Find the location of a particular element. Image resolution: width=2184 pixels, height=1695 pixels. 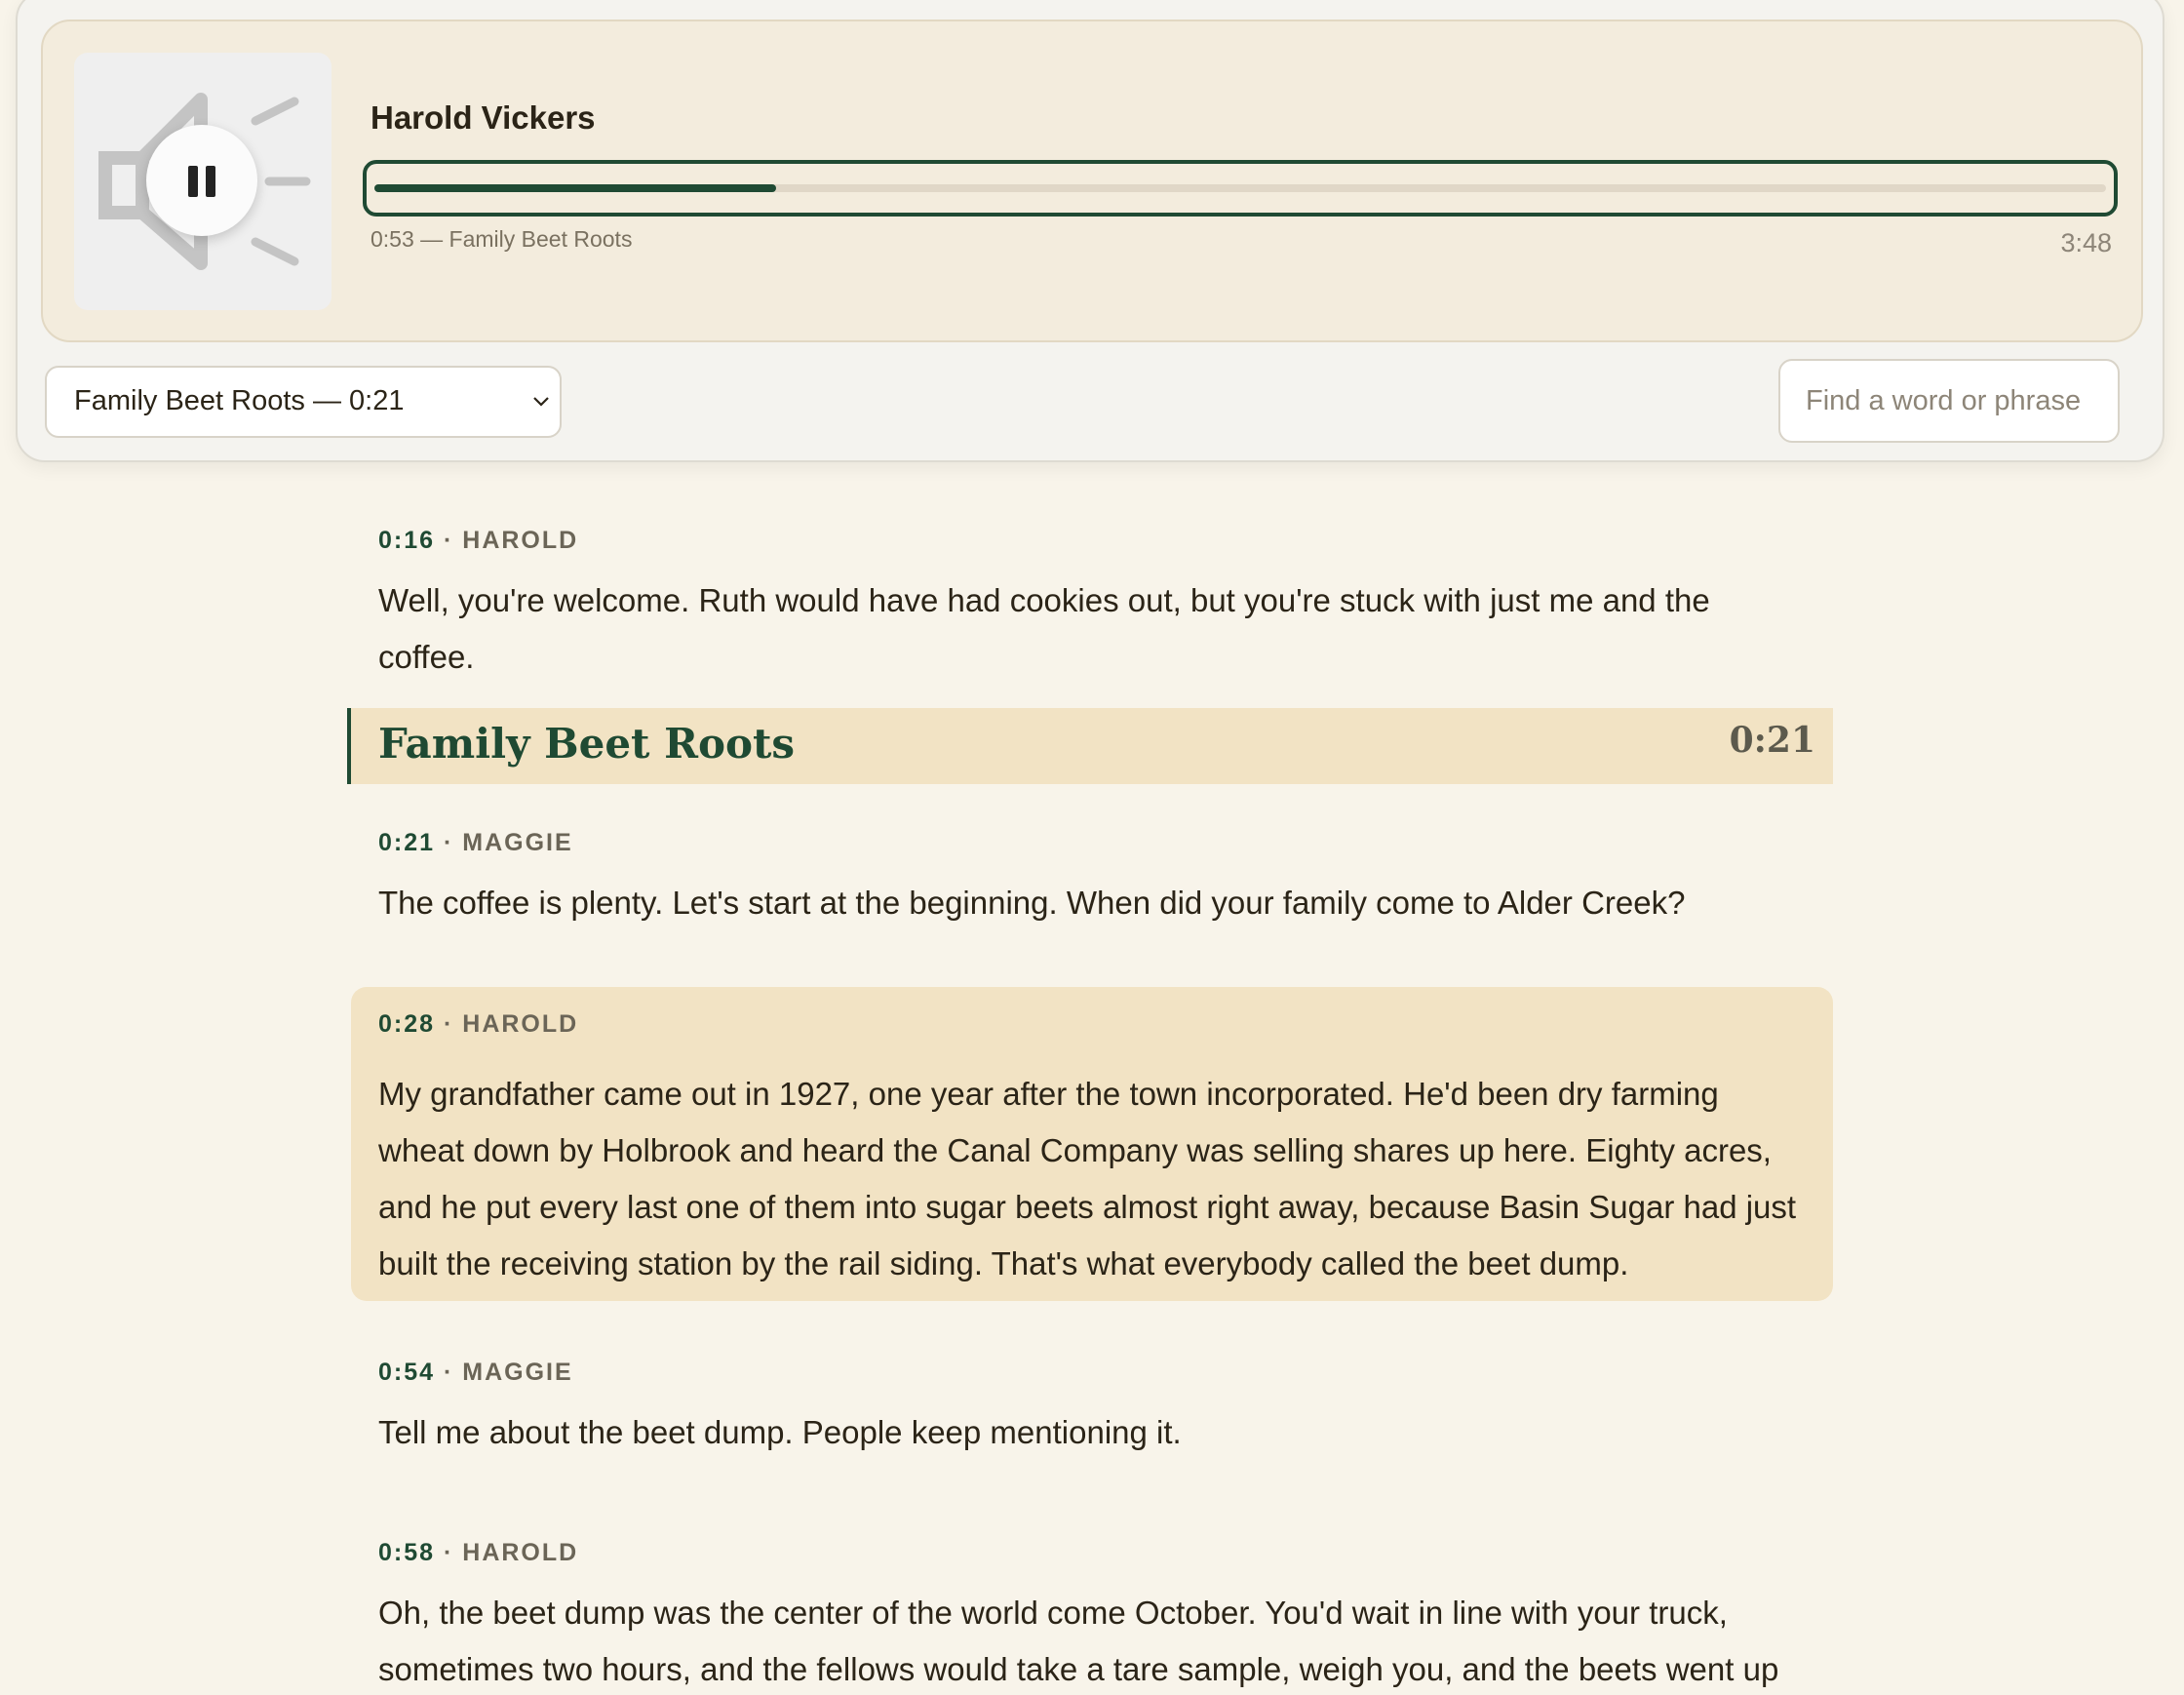

speaker-name: Harold Vickers is located at coordinates (483, 117).